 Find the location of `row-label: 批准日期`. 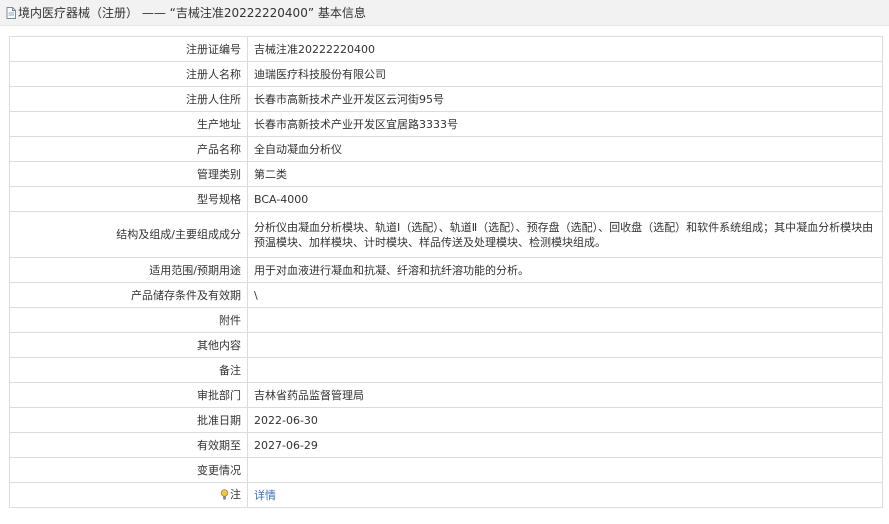

row-label: 批准日期 is located at coordinates (128, 420).